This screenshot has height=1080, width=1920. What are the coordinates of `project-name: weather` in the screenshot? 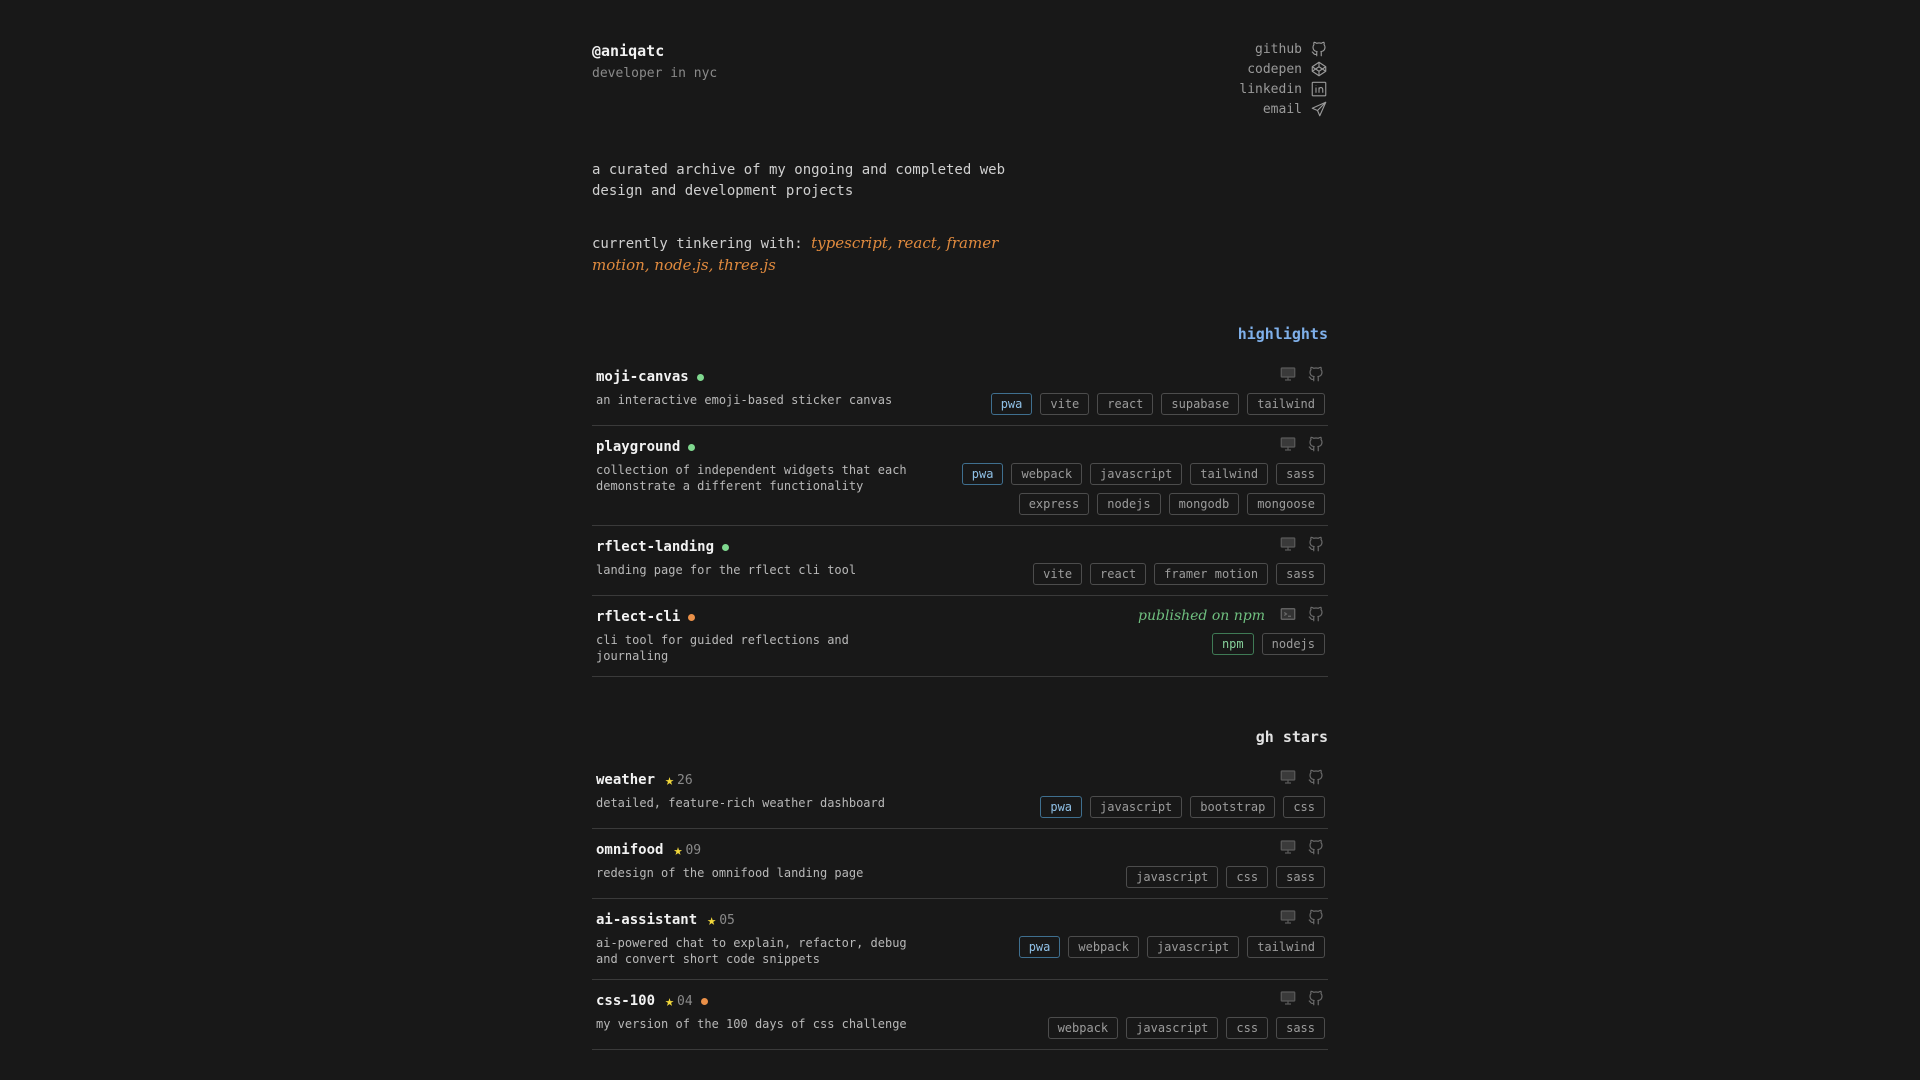 It's located at (625, 780).